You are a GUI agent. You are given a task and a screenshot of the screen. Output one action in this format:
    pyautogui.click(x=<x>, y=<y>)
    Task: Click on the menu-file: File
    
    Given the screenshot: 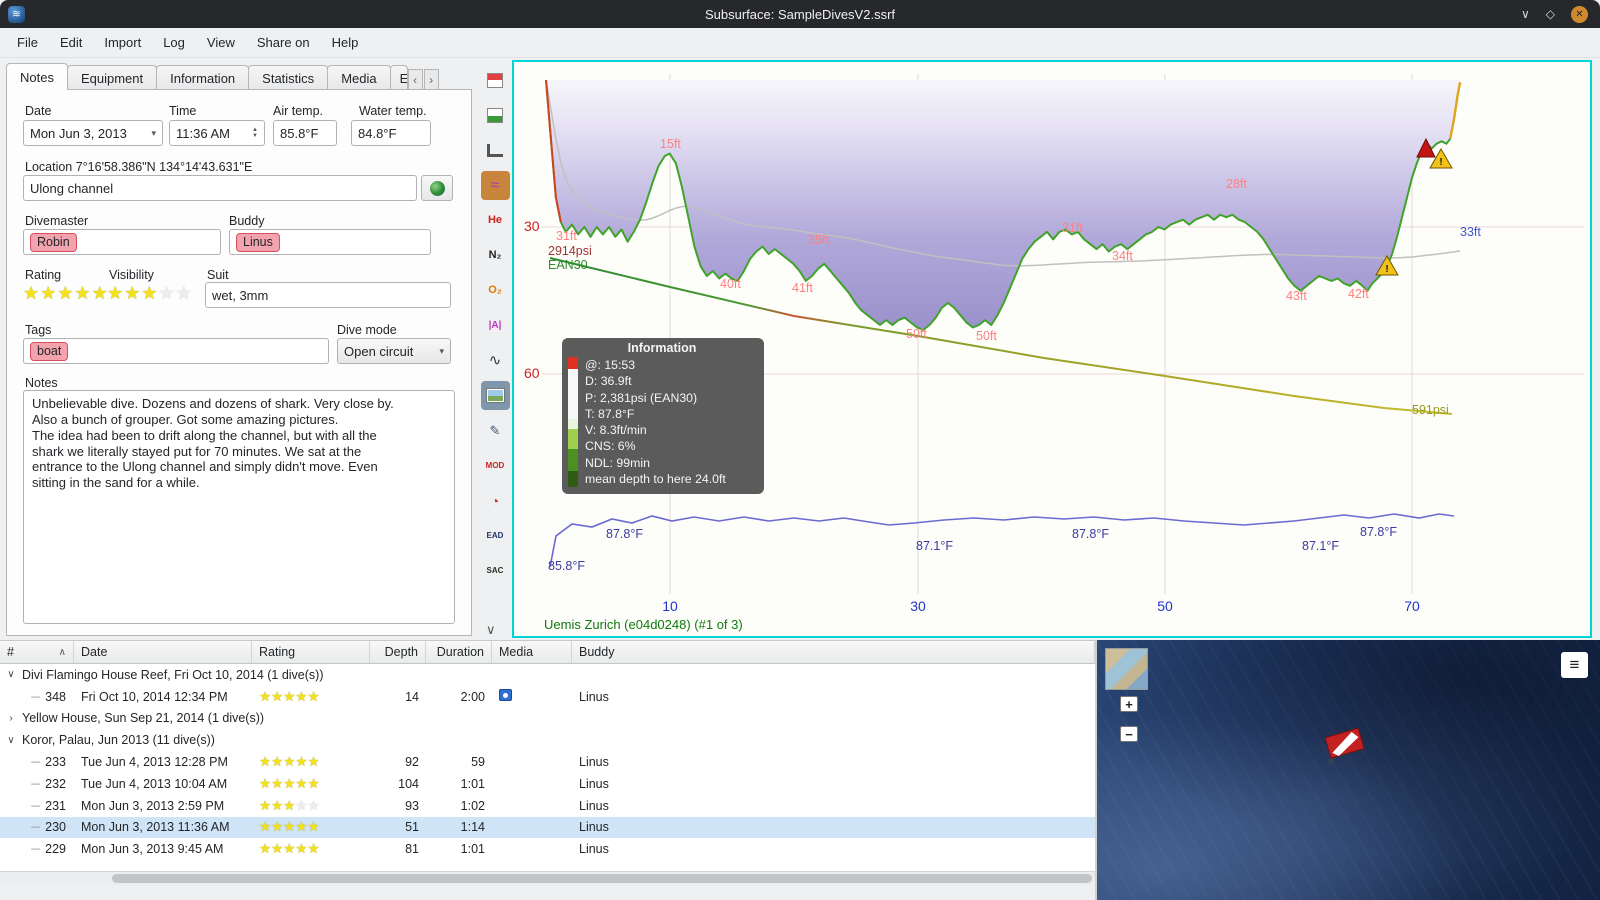 What is the action you would take?
    pyautogui.click(x=27, y=42)
    